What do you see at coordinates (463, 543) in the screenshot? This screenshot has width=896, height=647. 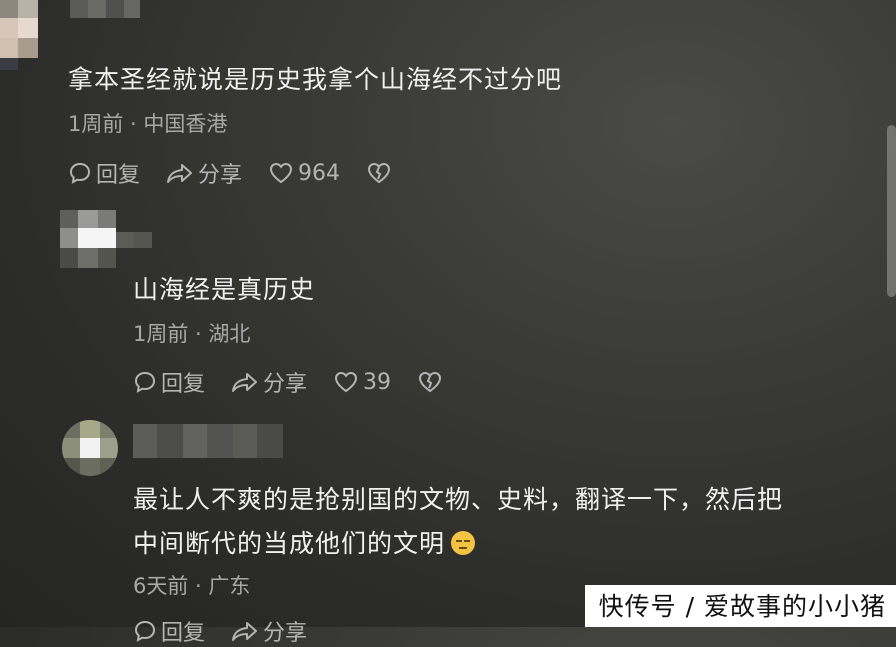 I see `unamused-face-icon` at bounding box center [463, 543].